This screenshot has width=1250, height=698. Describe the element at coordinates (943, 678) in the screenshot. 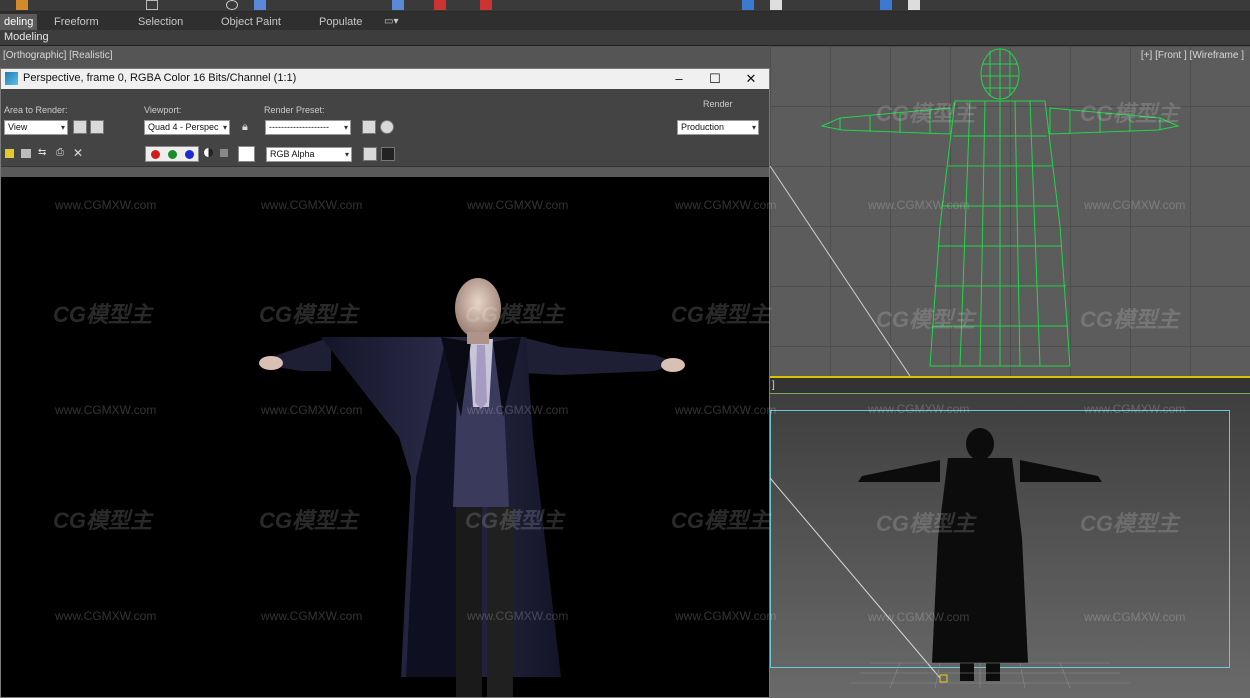

I see `pivot-marker` at that location.